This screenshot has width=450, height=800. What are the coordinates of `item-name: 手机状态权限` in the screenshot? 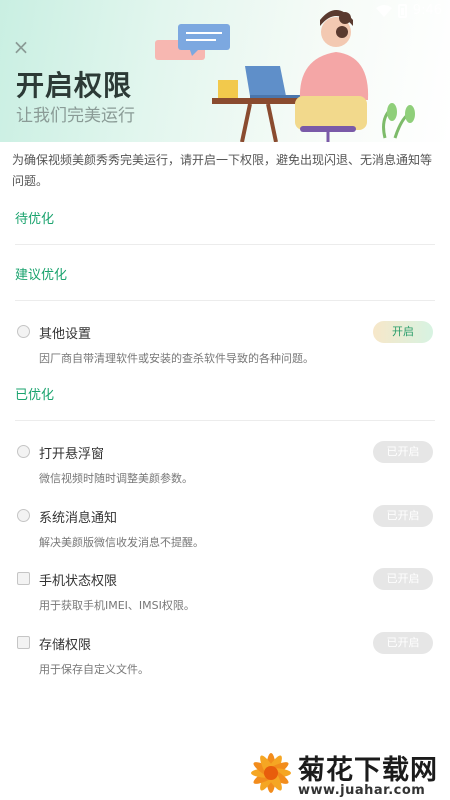 It's located at (78, 581).